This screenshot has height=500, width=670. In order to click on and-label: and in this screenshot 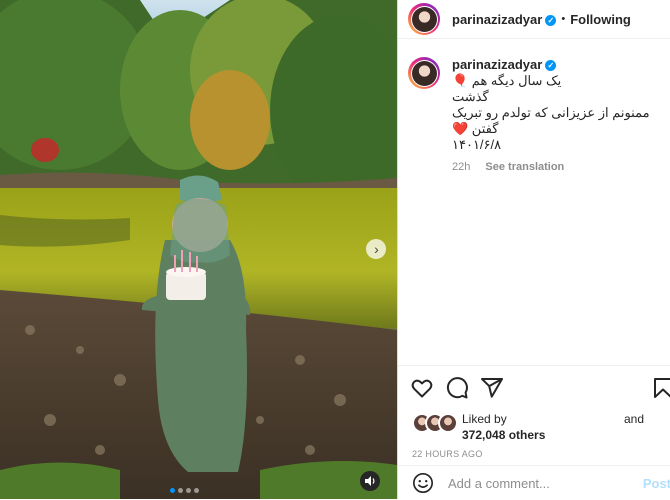, I will do `click(633, 419)`.